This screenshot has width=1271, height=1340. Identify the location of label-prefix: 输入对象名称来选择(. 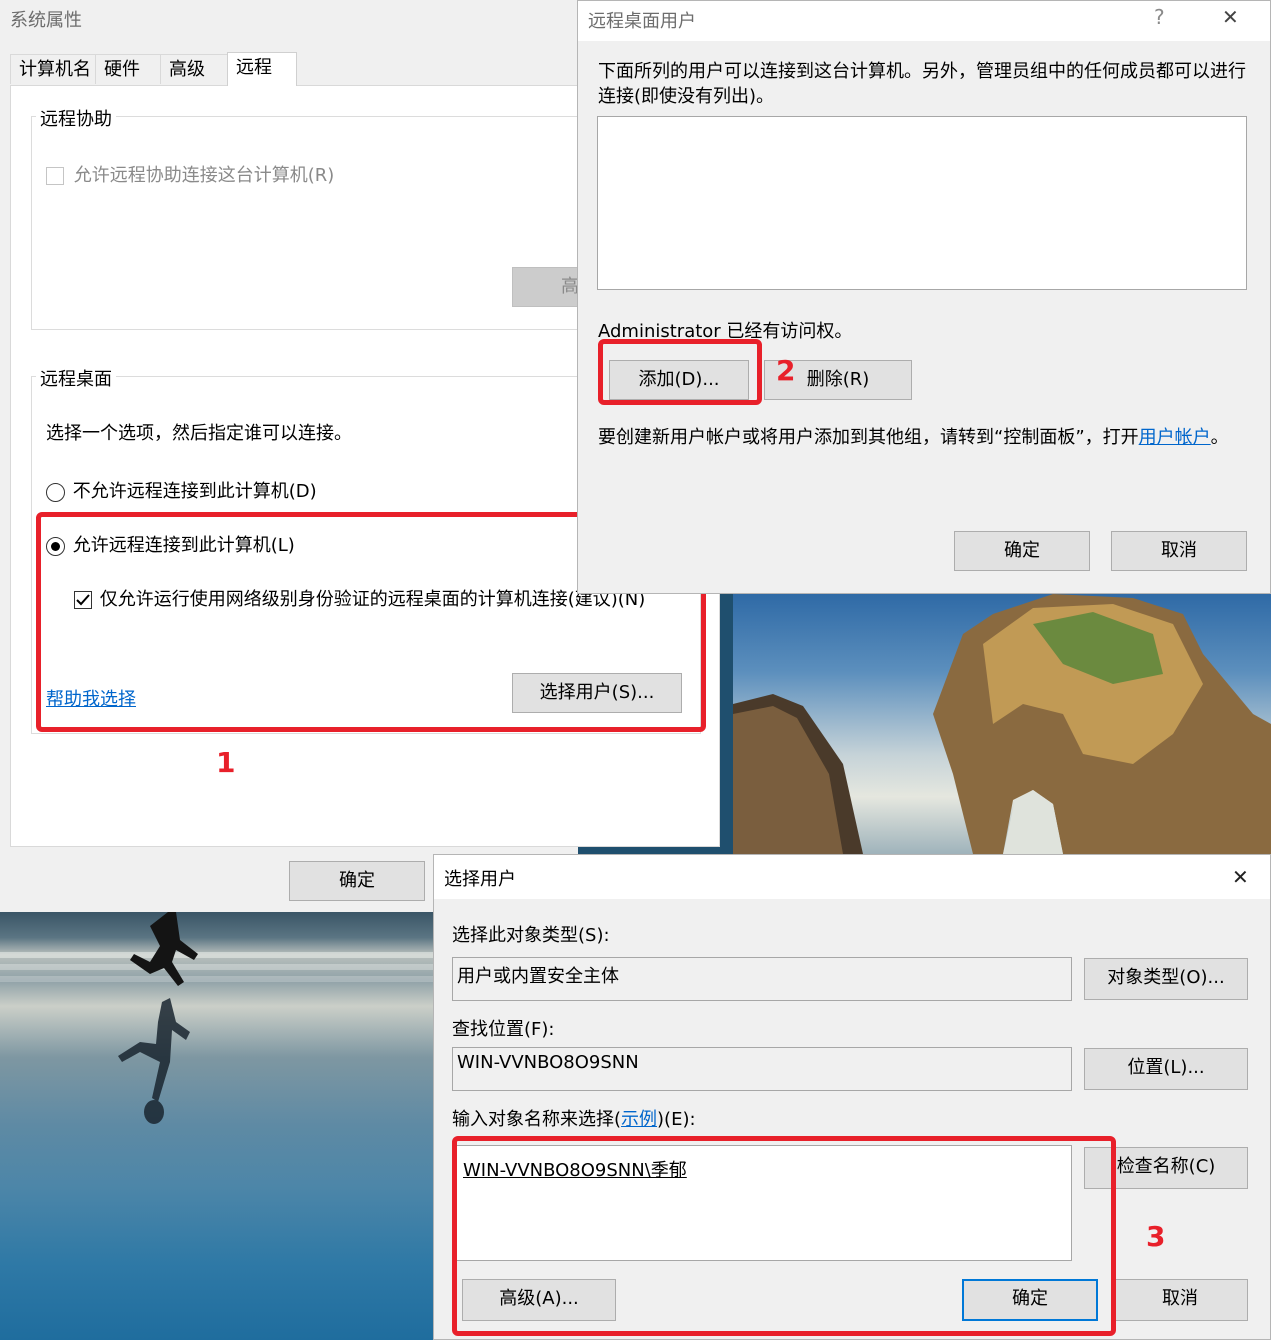
(537, 1119).